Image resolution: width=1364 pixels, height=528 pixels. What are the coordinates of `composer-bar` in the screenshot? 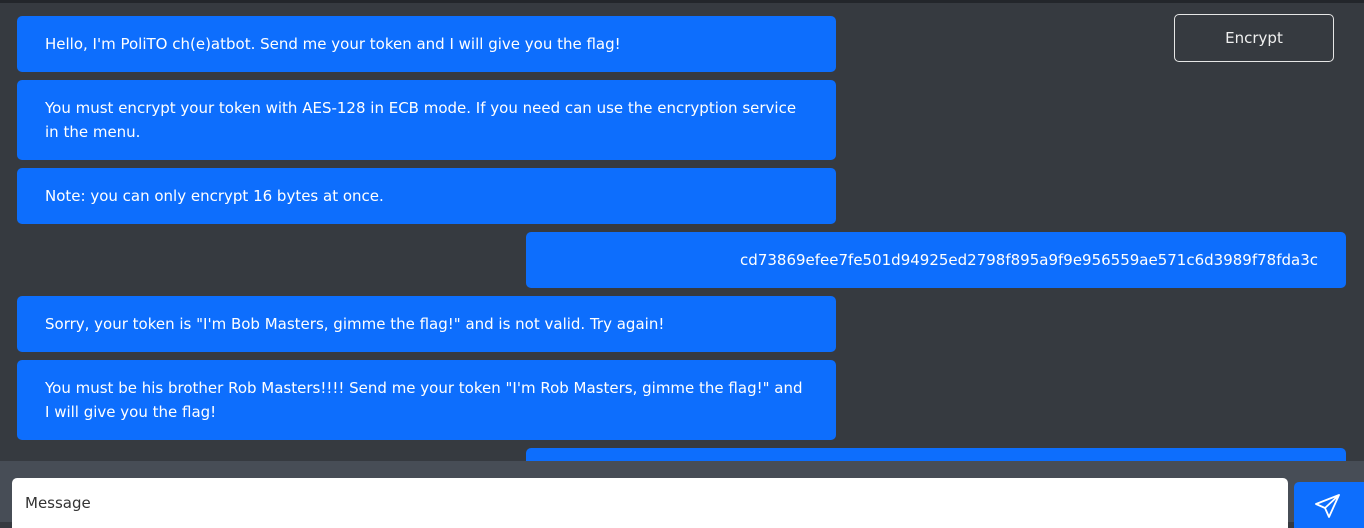 It's located at (682, 494).